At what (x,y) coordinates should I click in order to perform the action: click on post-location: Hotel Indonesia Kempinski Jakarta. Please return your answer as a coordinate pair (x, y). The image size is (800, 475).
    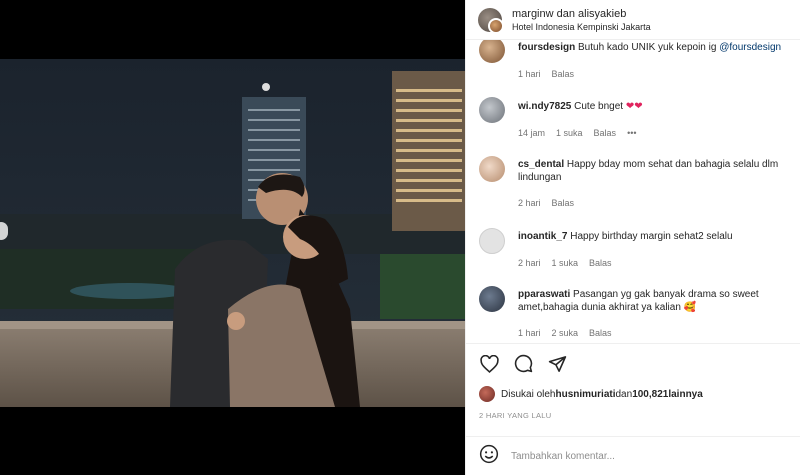
    Looking at the image, I should click on (581, 27).